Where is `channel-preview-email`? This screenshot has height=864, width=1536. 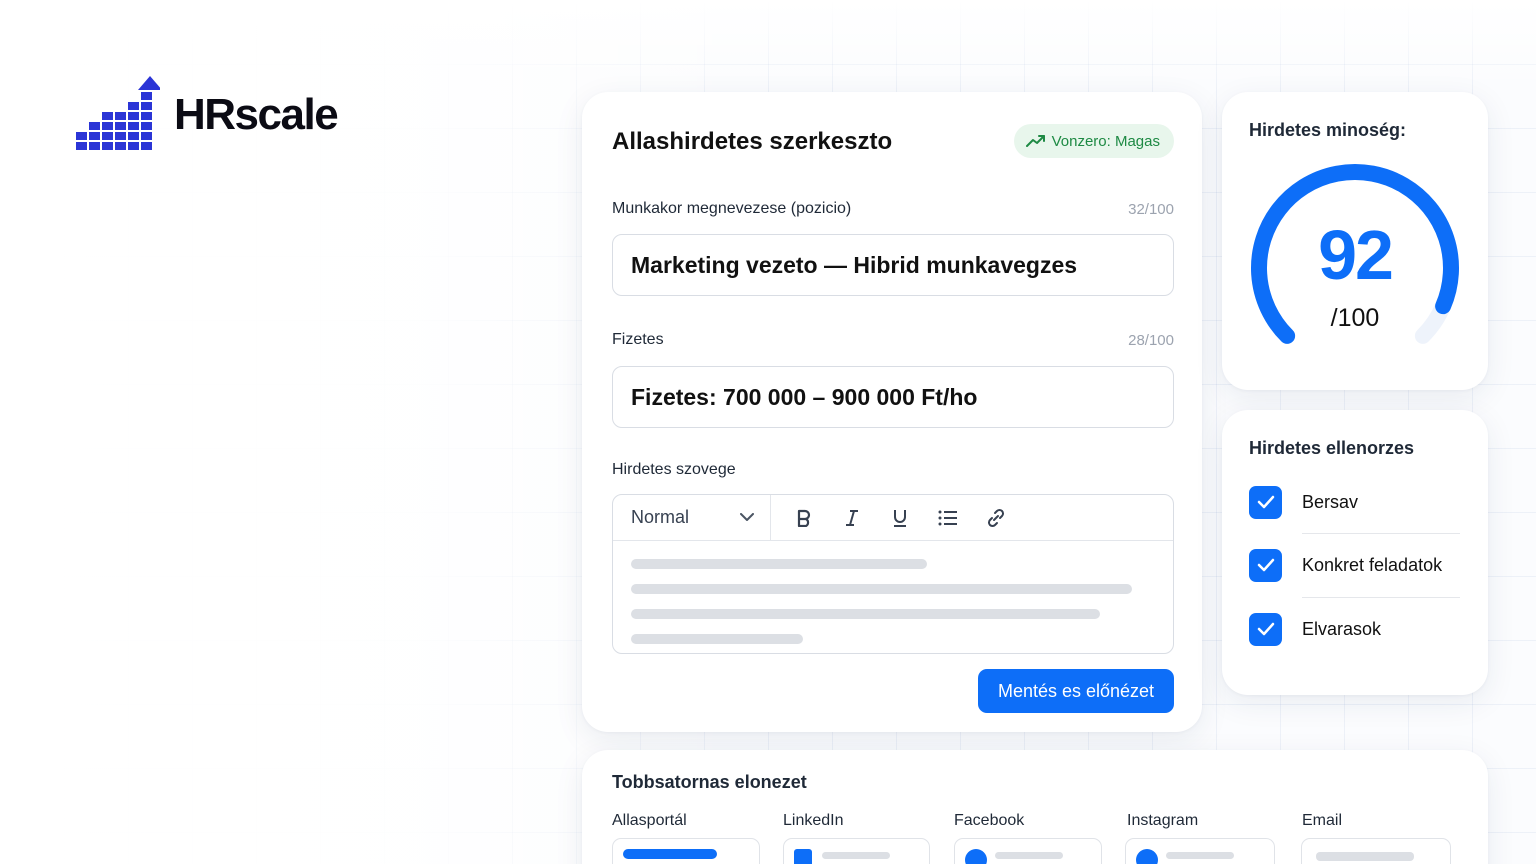
channel-preview-email is located at coordinates (1376, 851).